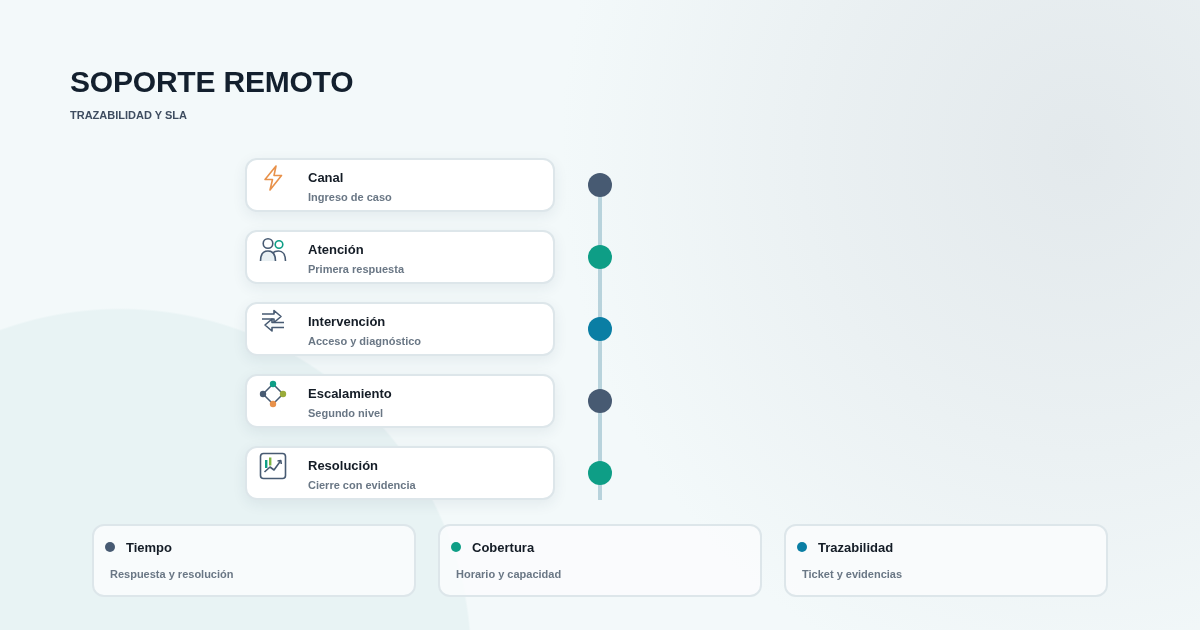 The width and height of the screenshot is (1200, 630). I want to click on info-title: Trazabilidad, so click(856, 548).